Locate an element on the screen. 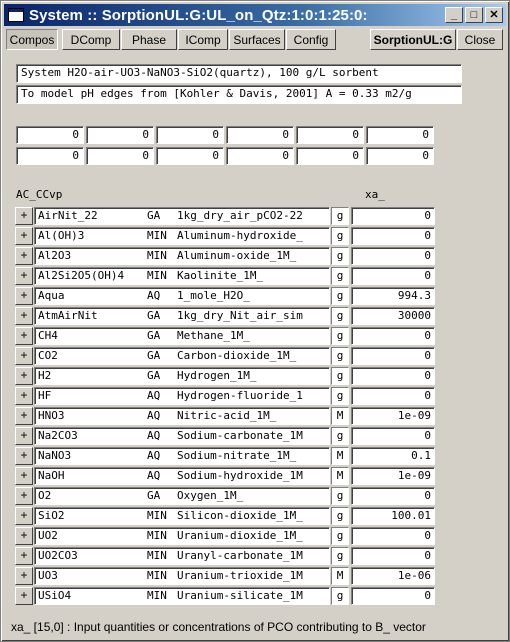 This screenshot has height=642, width=510. close-window-button: ✕ is located at coordinates (494, 15).